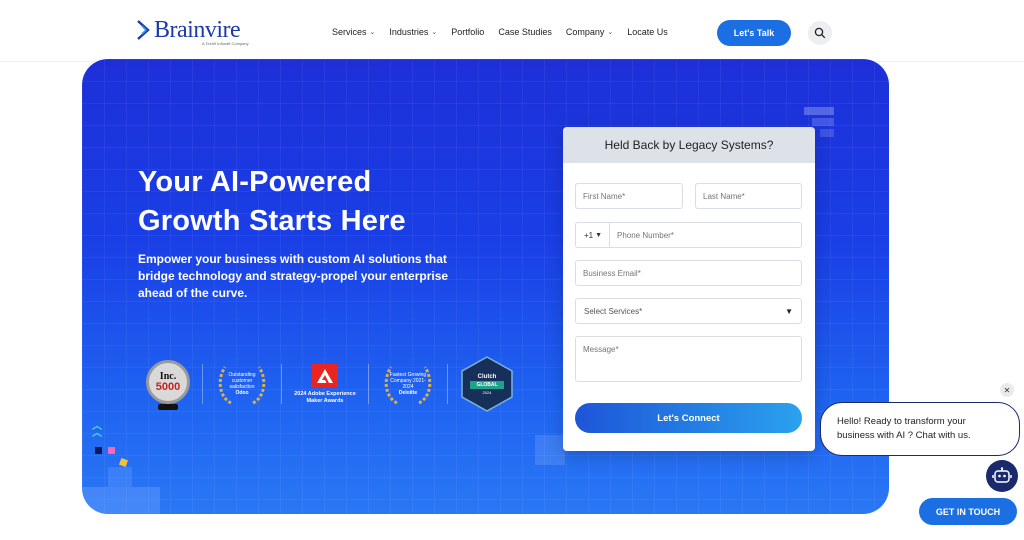 Image resolution: width=1024 pixels, height=540 pixels. I want to click on nav-item-portfolio: Portfolio, so click(467, 32).